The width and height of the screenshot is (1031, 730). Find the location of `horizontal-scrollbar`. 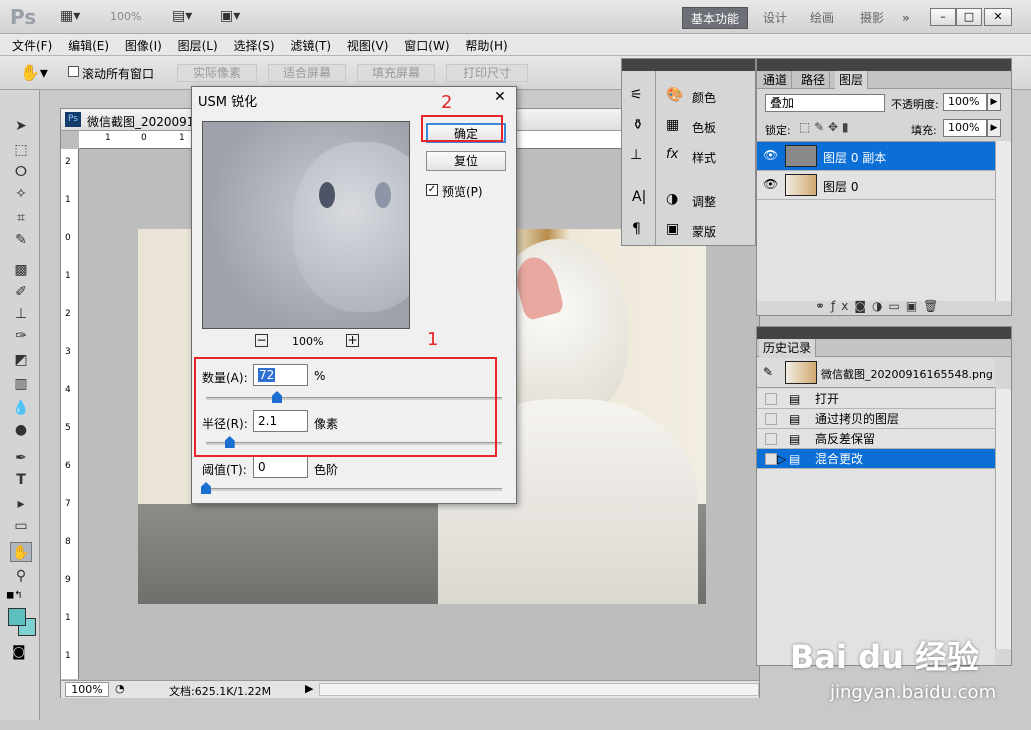

horizontal-scrollbar is located at coordinates (539, 689).